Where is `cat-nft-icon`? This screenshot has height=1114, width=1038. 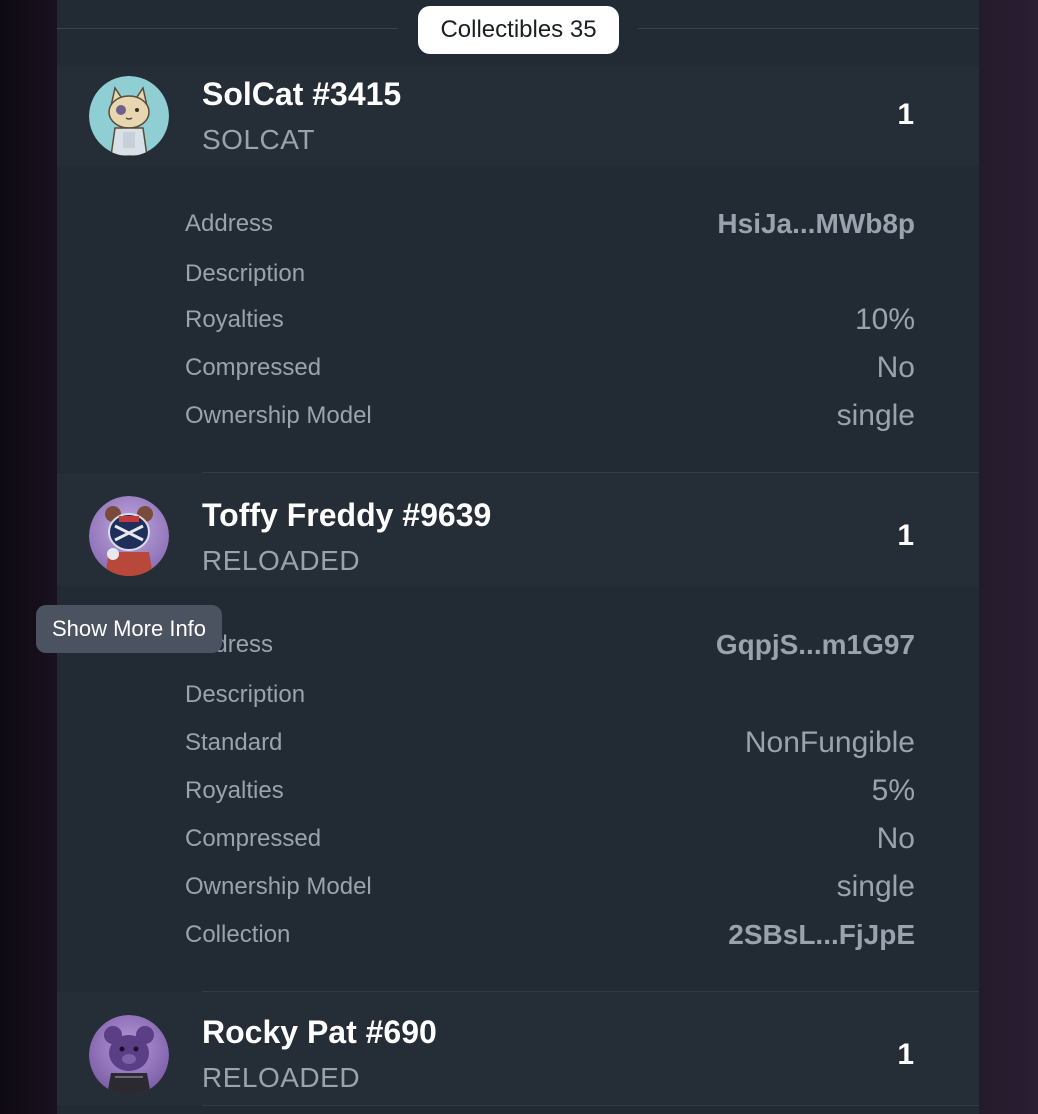 cat-nft-icon is located at coordinates (129, 116).